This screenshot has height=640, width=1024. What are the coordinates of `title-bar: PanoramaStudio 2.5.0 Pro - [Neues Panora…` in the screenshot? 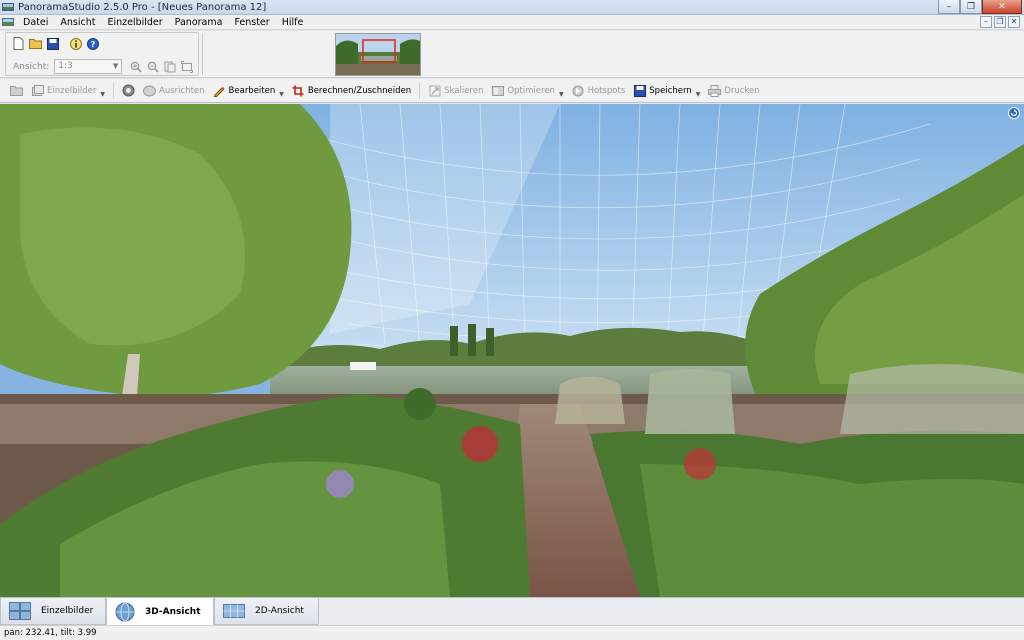 It's located at (512, 7).